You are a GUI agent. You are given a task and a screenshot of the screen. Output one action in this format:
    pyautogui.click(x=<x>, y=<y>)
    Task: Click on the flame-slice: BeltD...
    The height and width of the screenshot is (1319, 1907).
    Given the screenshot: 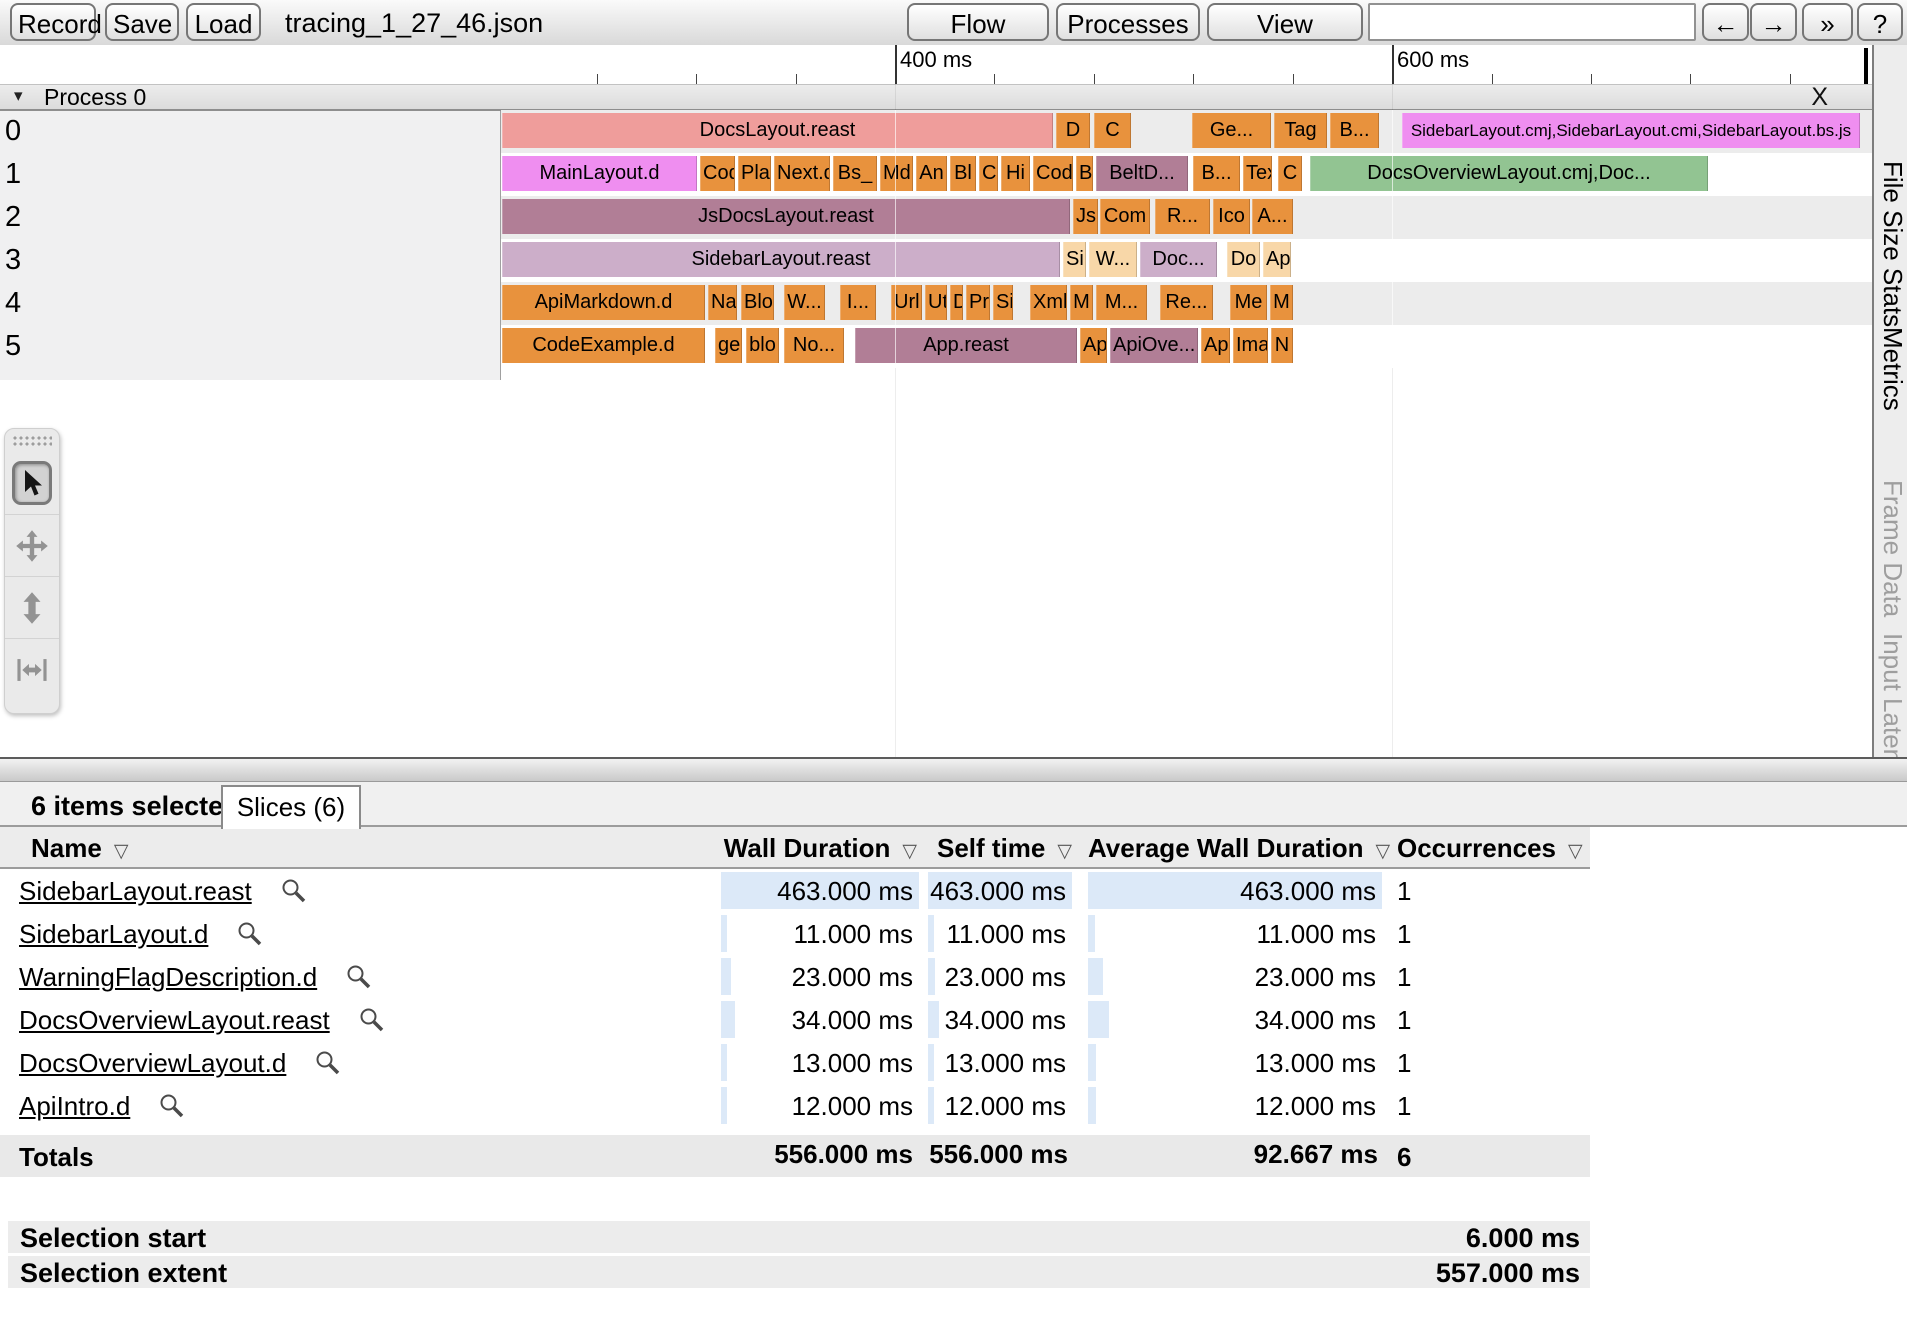 What is the action you would take?
    pyautogui.click(x=1142, y=173)
    